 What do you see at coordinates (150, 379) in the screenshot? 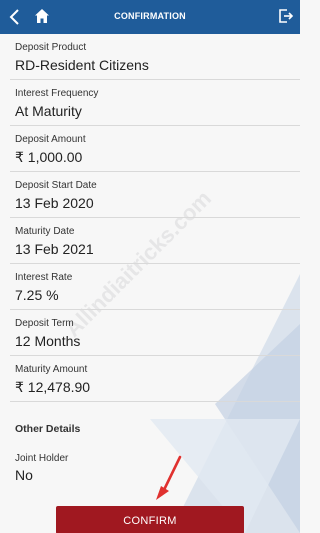
I see `field-maturity-amount: Maturity Amount ₹ 12,478.90` at bounding box center [150, 379].